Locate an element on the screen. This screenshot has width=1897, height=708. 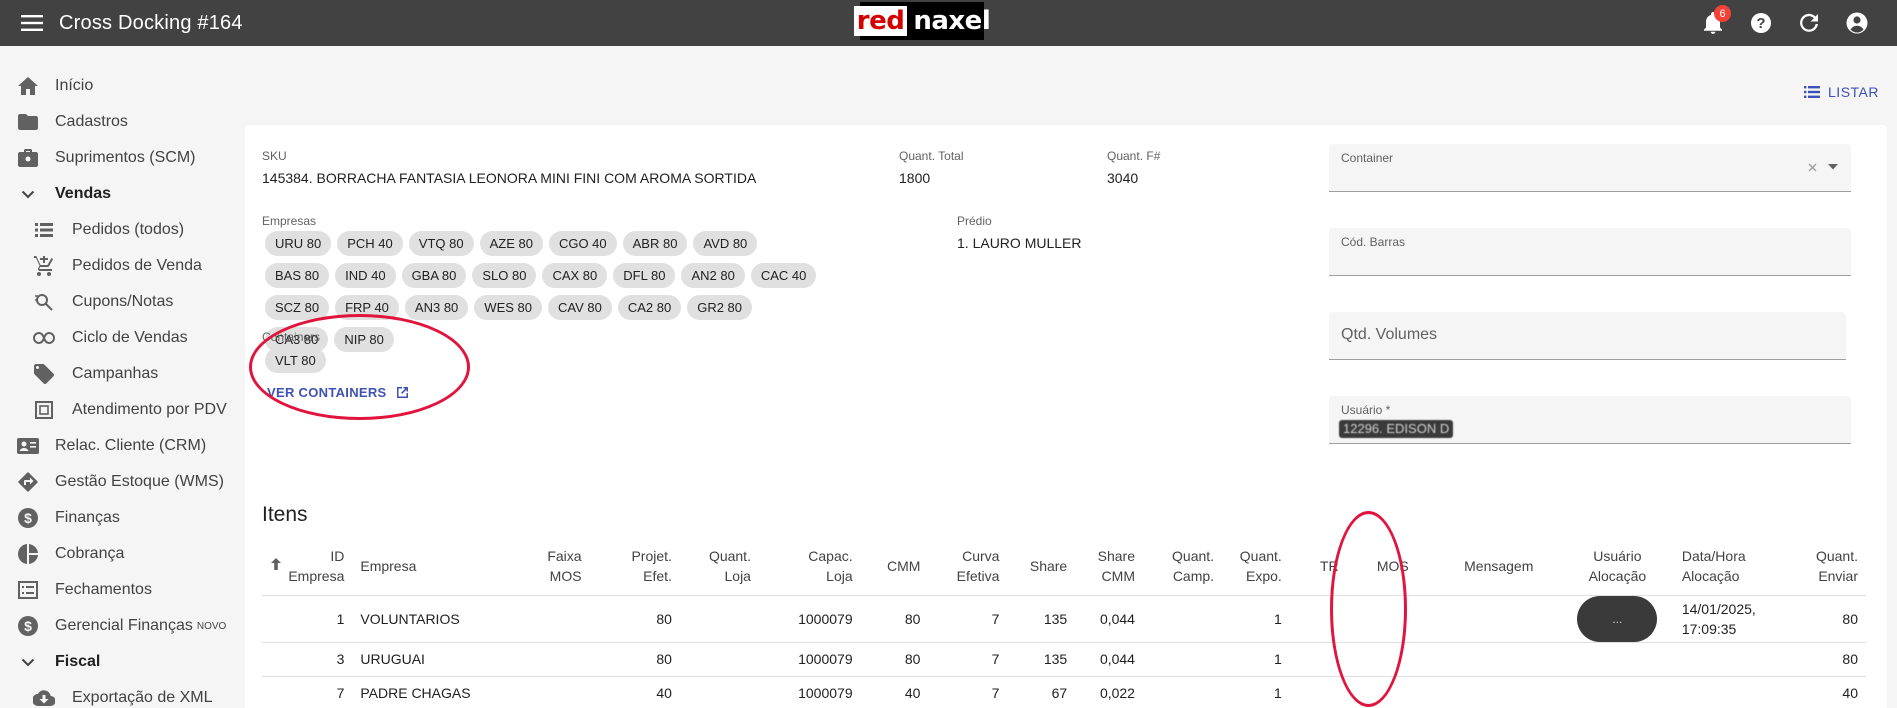
column-header: Empresa is located at coordinates (437, 566).